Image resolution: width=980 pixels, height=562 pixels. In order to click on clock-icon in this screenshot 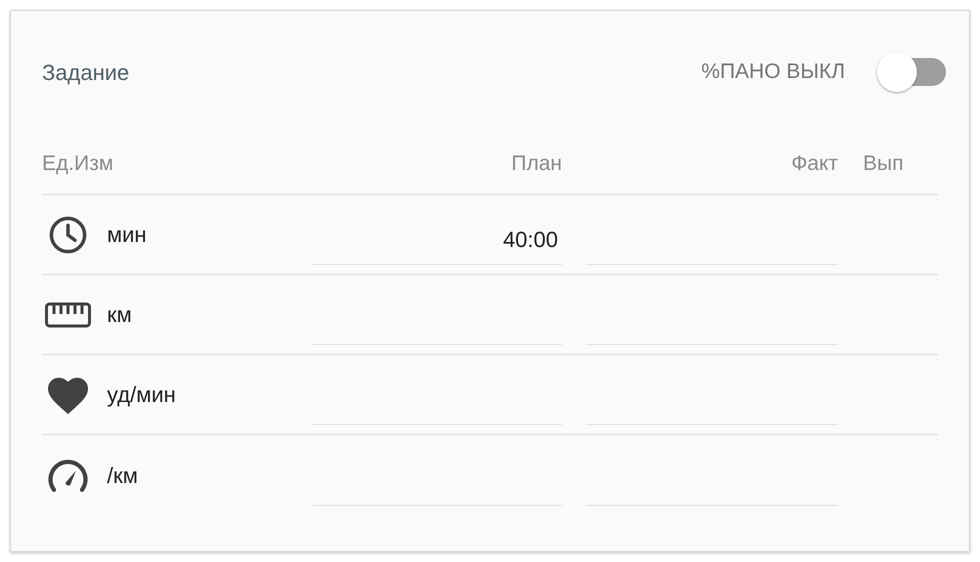, I will do `click(68, 235)`.